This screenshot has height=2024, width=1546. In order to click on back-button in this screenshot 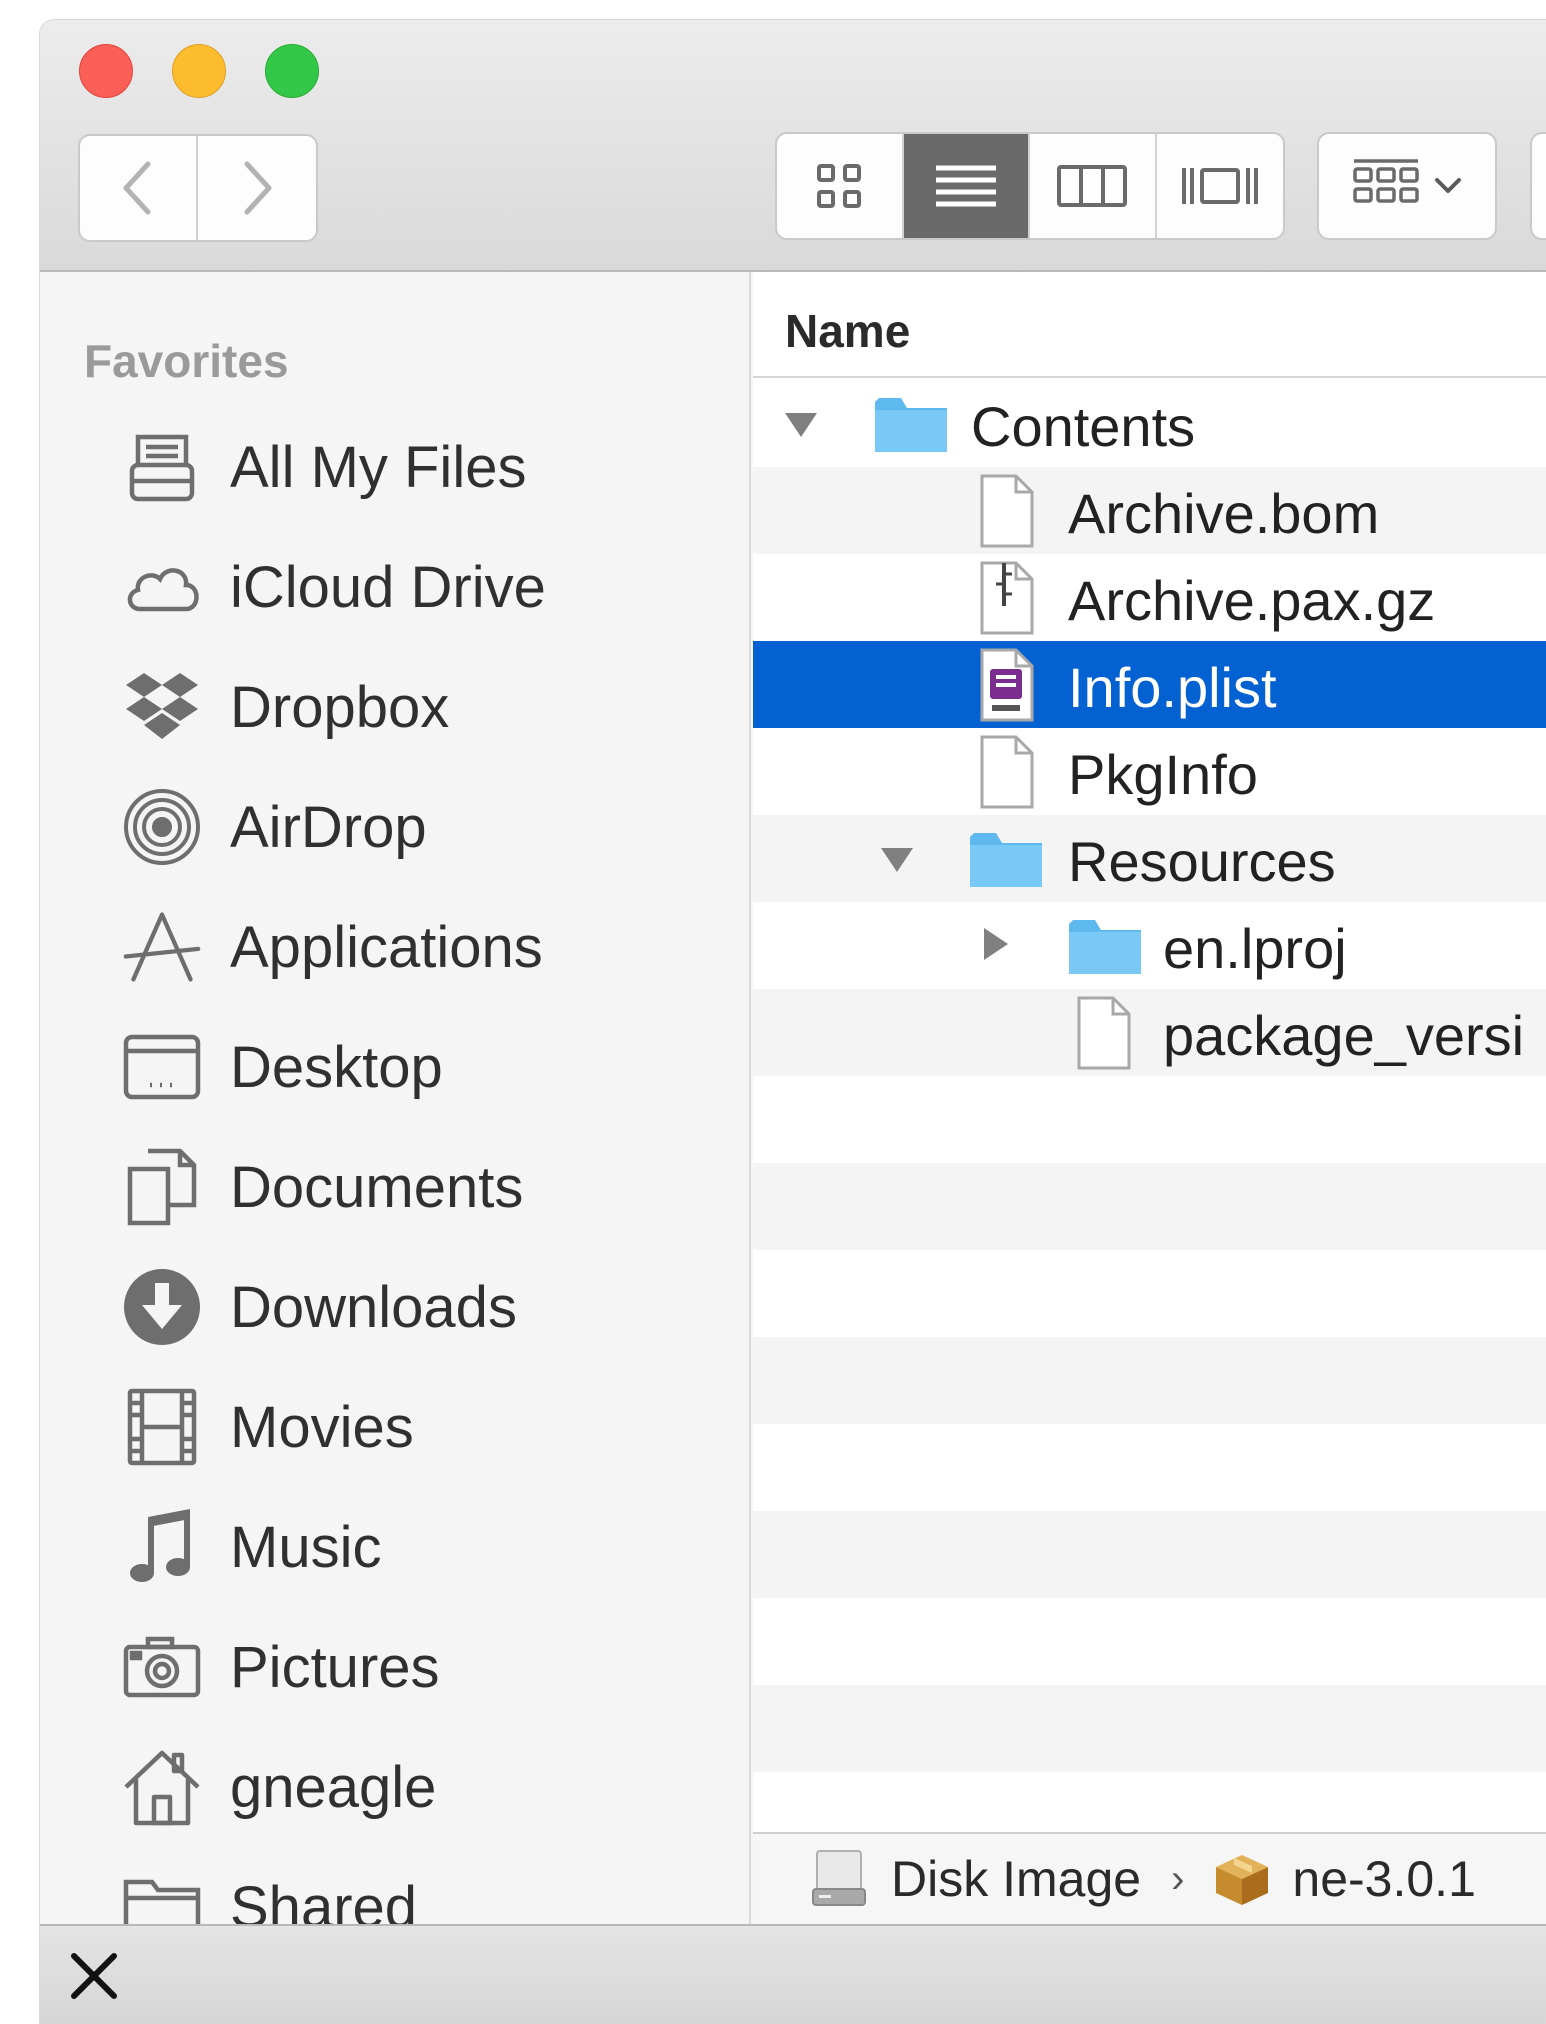, I will do `click(139, 188)`.